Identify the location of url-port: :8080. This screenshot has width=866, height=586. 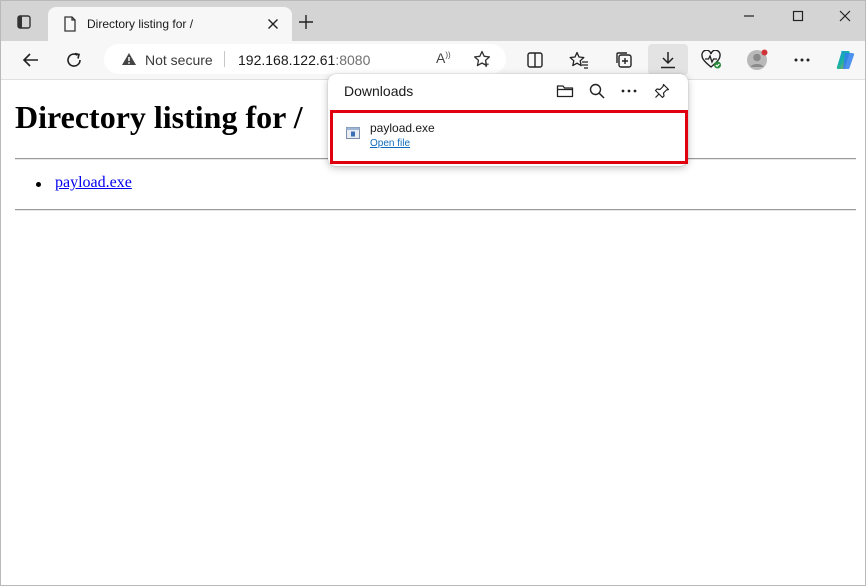
(353, 60).